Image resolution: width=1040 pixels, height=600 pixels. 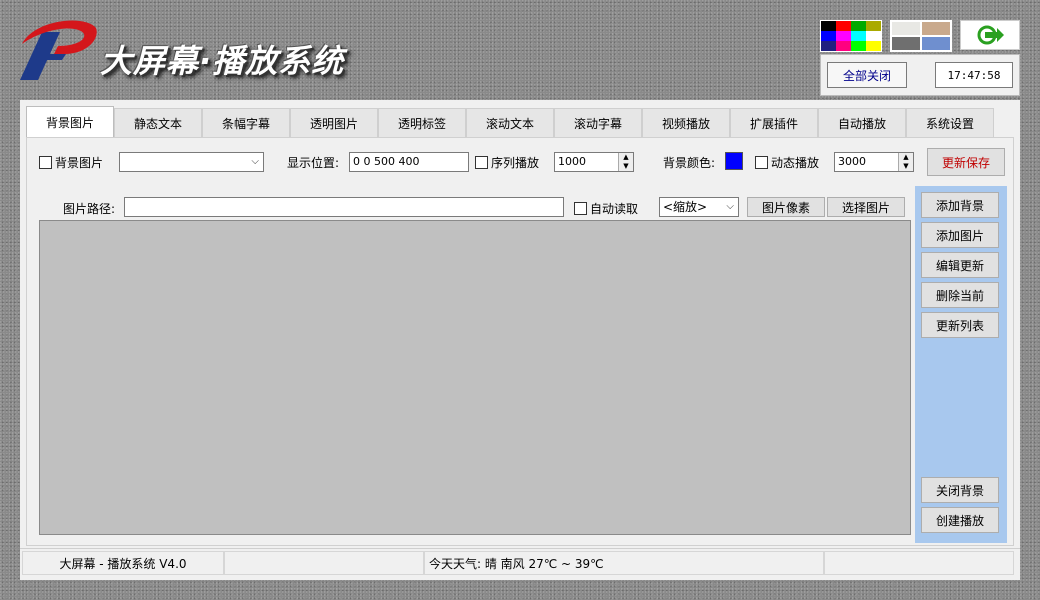 What do you see at coordinates (594, 162) in the screenshot?
I see `seq-interval-stepper: 1000 ▲ ▼` at bounding box center [594, 162].